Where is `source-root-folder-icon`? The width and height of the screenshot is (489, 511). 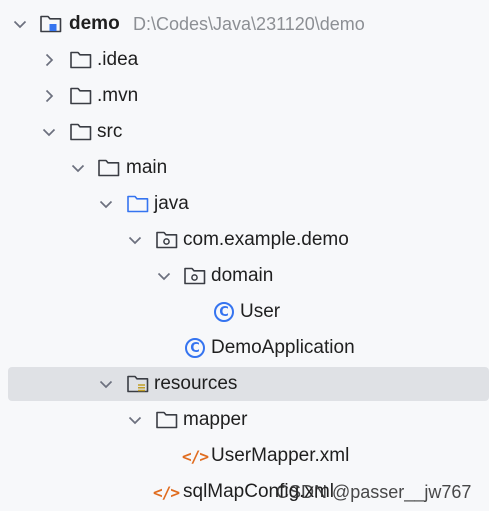 source-root-folder-icon is located at coordinates (138, 204).